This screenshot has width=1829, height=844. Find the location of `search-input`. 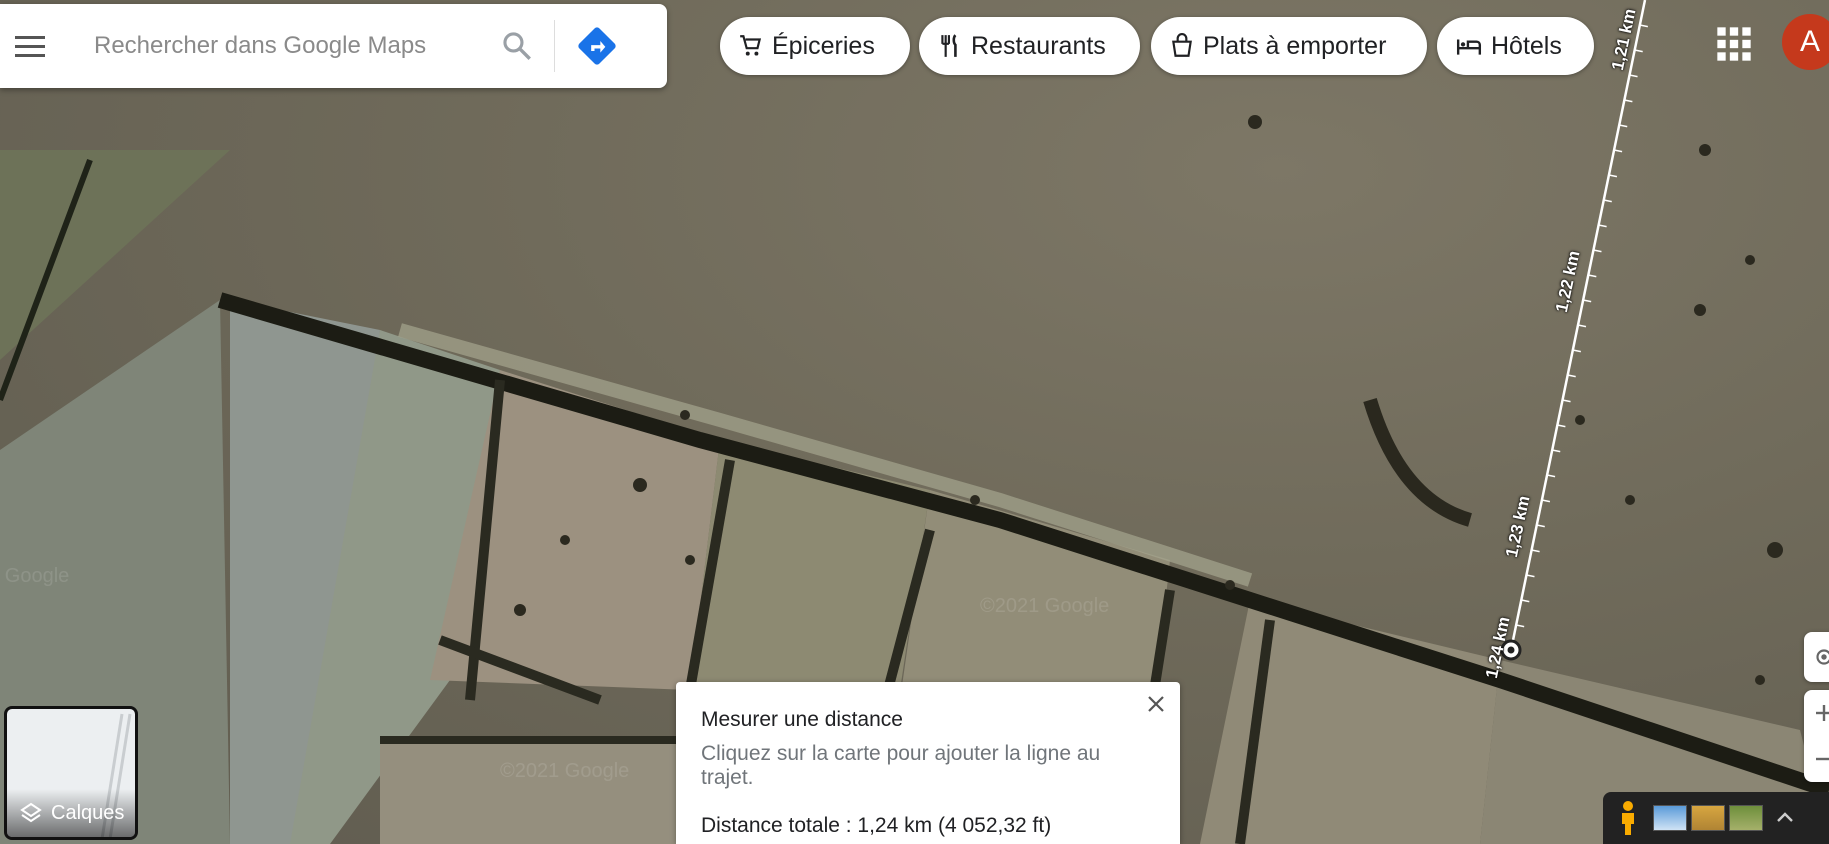

search-input is located at coordinates (289, 46).